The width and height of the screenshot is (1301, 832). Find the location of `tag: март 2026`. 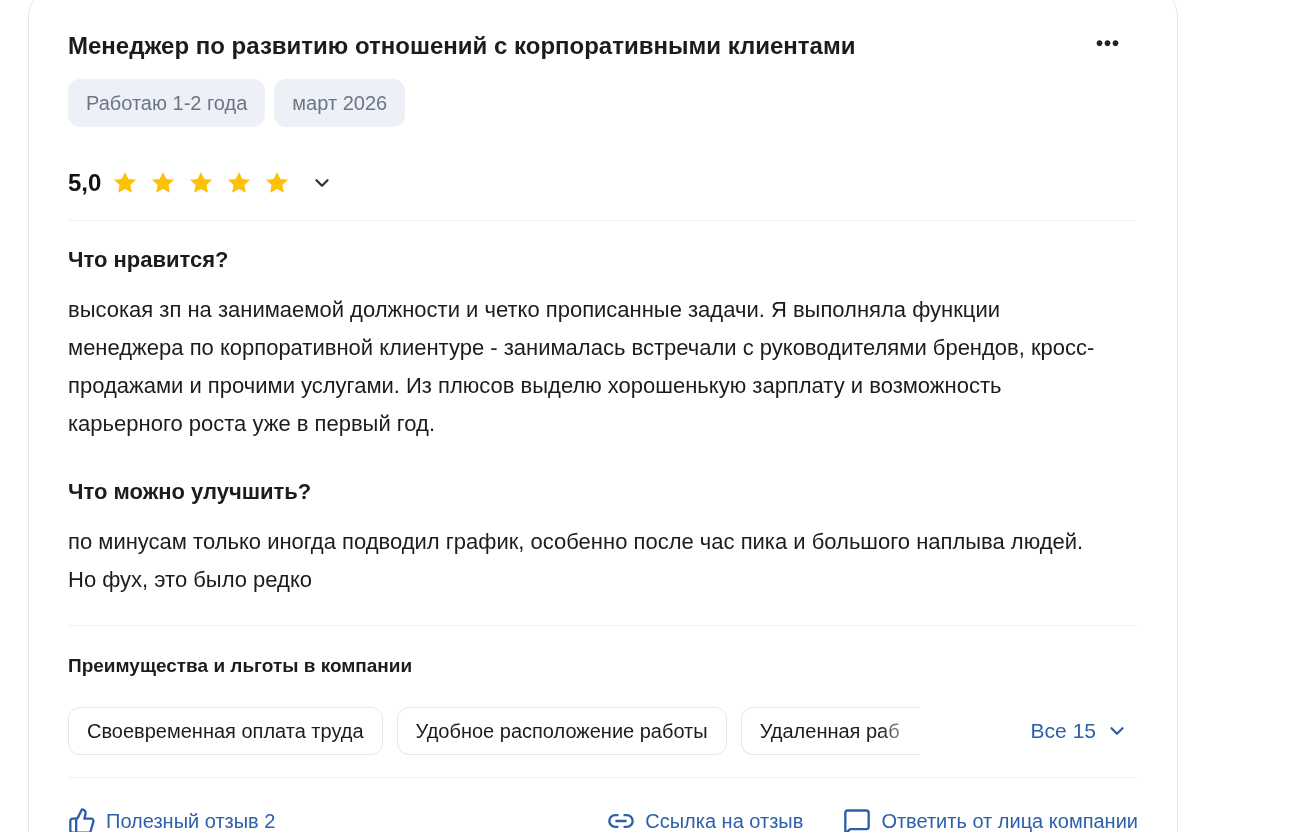

tag: март 2026 is located at coordinates (340, 103).